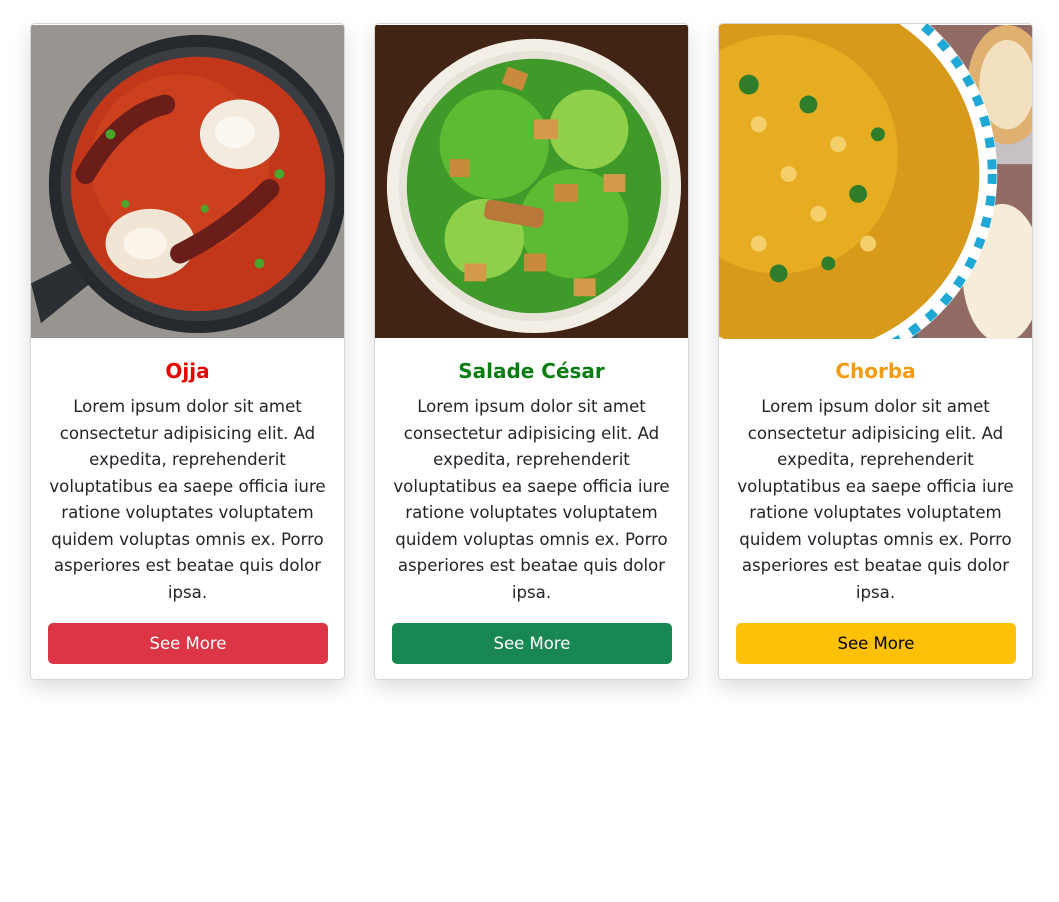 The height and width of the screenshot is (902, 1059). I want to click on see-more-button-ojja: See More, so click(188, 643).